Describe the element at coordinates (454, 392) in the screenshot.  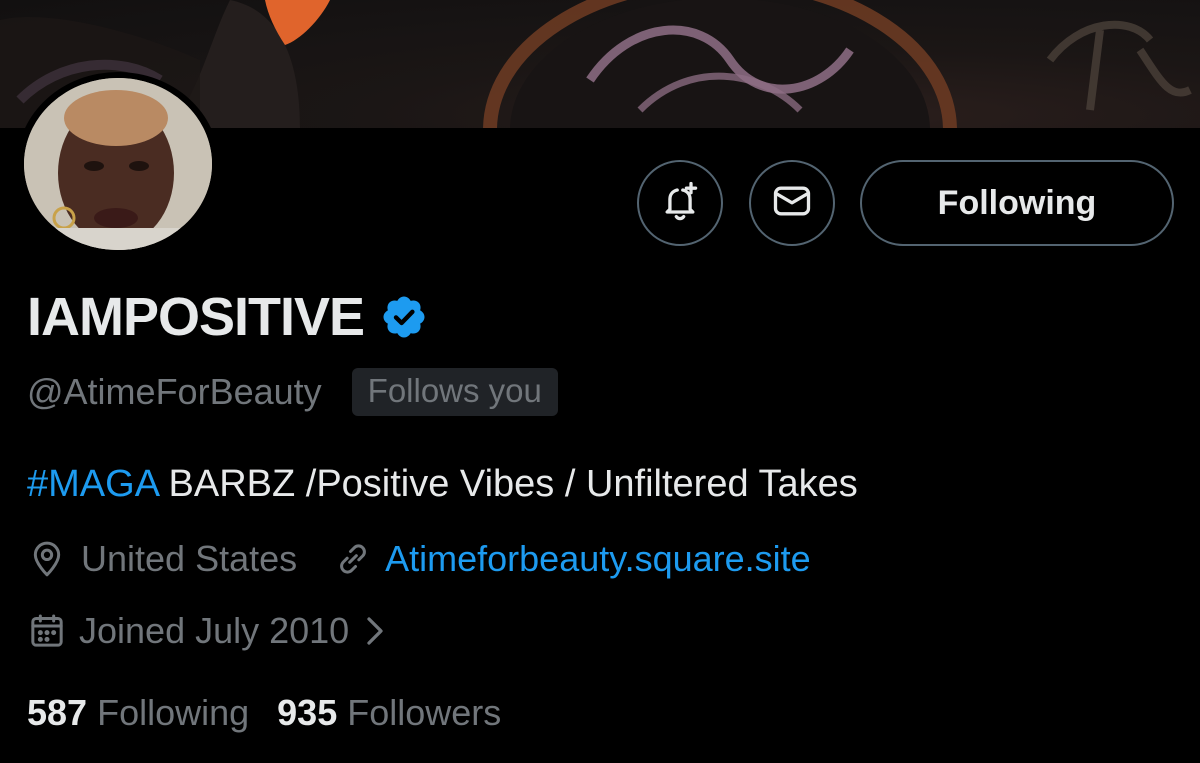
I see `follows-you-badge: Follows you` at that location.